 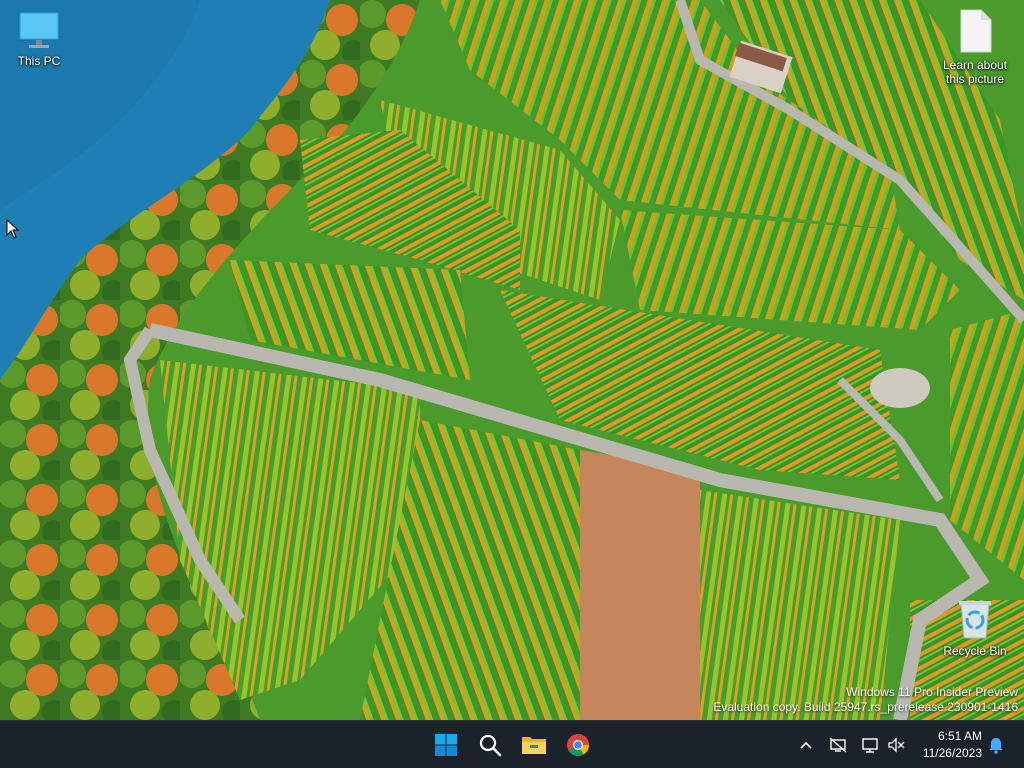 I want to click on display-icon, so click(x=870, y=745).